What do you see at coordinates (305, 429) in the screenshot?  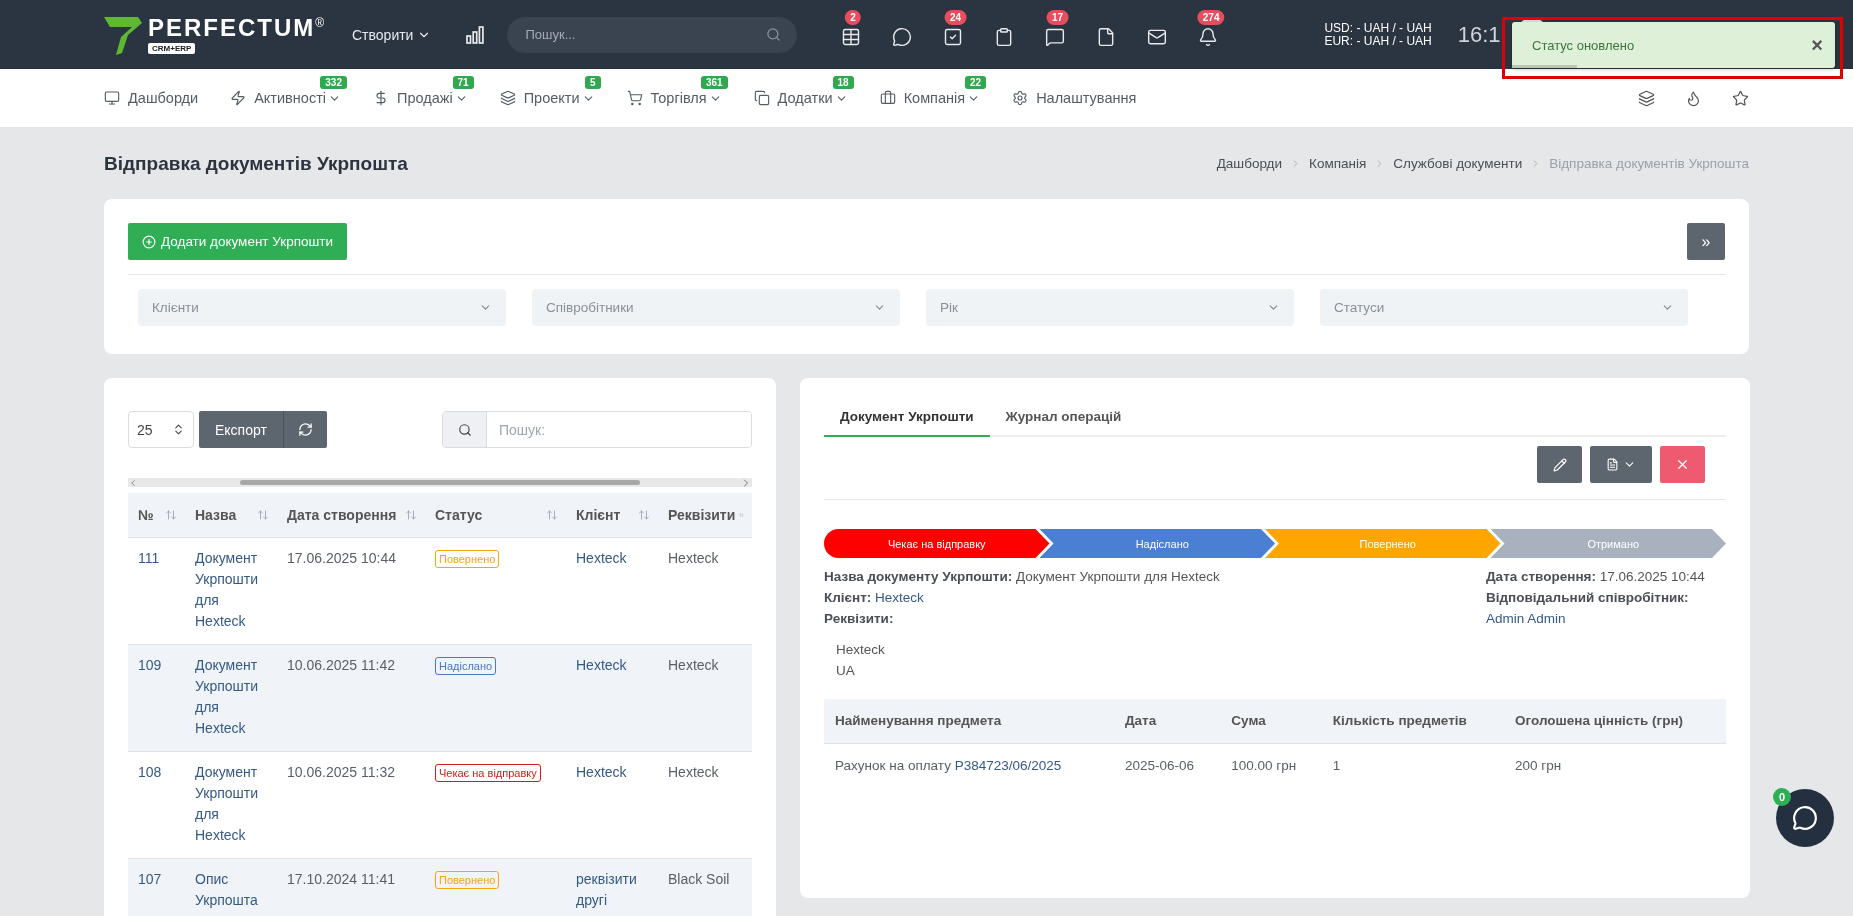 I see `refresh-button` at bounding box center [305, 429].